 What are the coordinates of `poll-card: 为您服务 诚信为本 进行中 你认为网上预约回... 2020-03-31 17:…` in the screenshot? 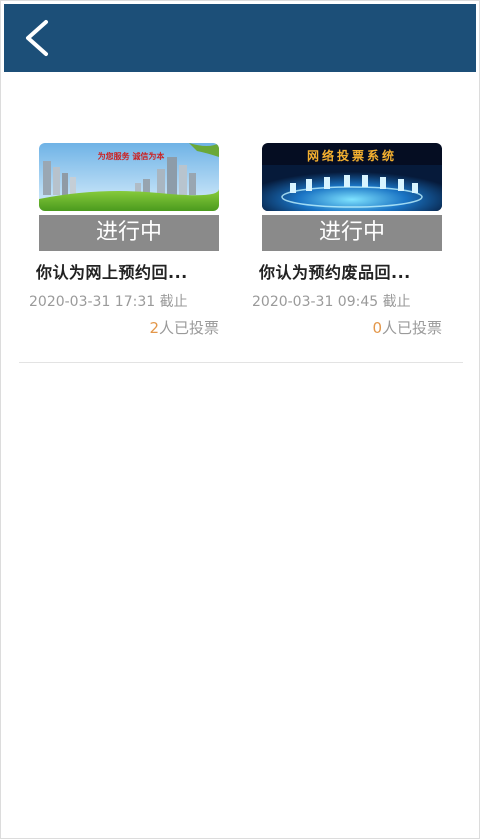 It's located at (124, 240).